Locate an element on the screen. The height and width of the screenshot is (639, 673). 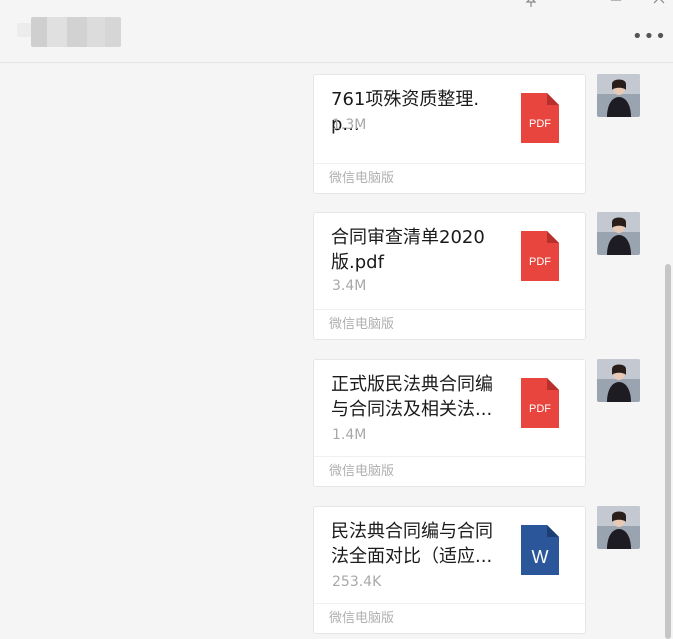
file-size: 253.4K is located at coordinates (357, 582).